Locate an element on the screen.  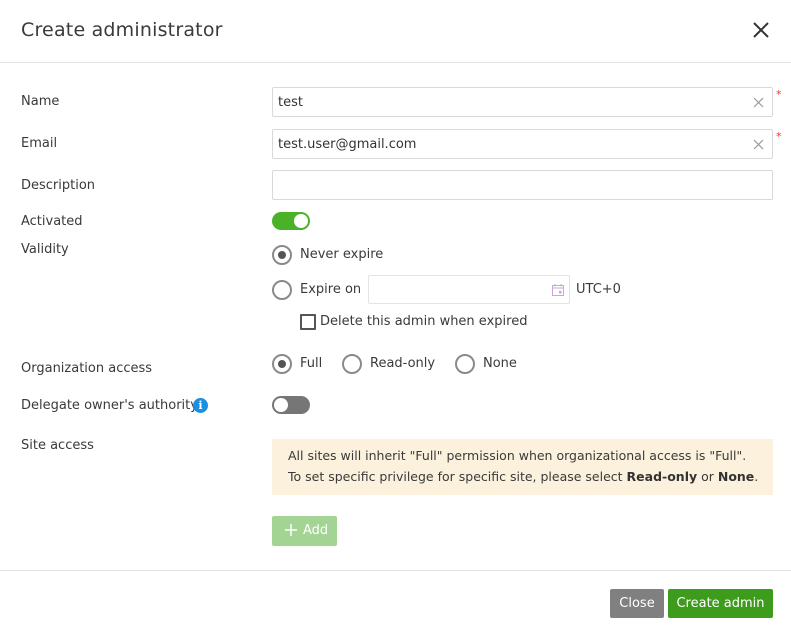
create-admin-button: Create admin is located at coordinates (720, 603).